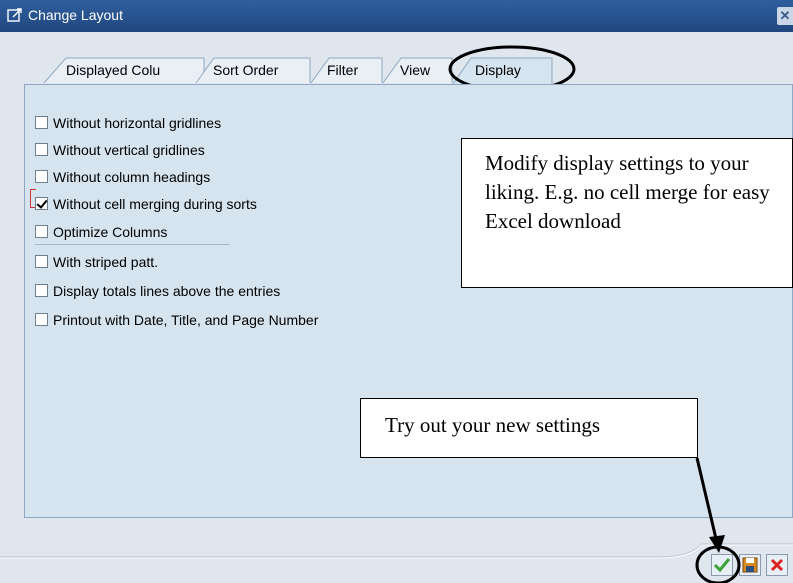 Image resolution: width=793 pixels, height=583 pixels. What do you see at coordinates (529, 428) in the screenshot?
I see `try-settings-callout: Try out your new settings` at bounding box center [529, 428].